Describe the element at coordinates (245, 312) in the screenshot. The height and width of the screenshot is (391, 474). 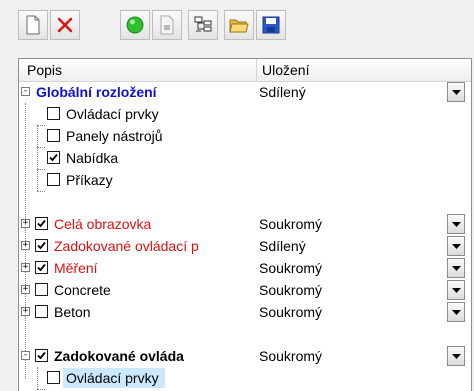
I see `tree-row-beton: + Beton Soukromý` at that location.